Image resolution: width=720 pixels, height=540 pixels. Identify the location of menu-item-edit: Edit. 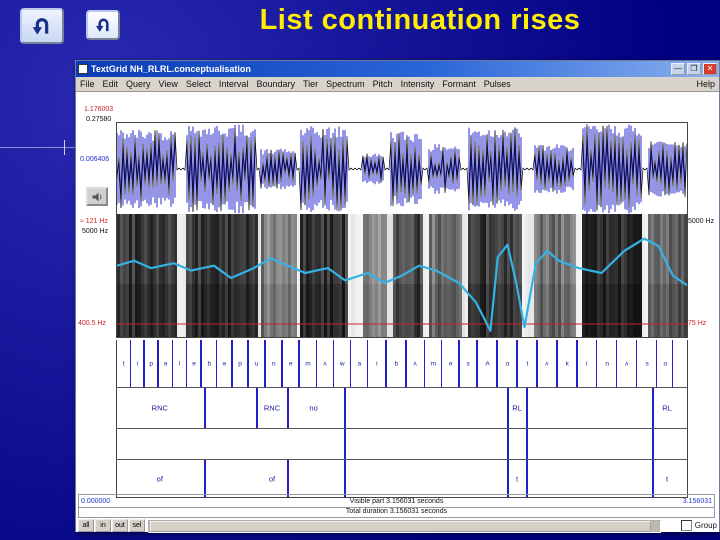
(111, 84).